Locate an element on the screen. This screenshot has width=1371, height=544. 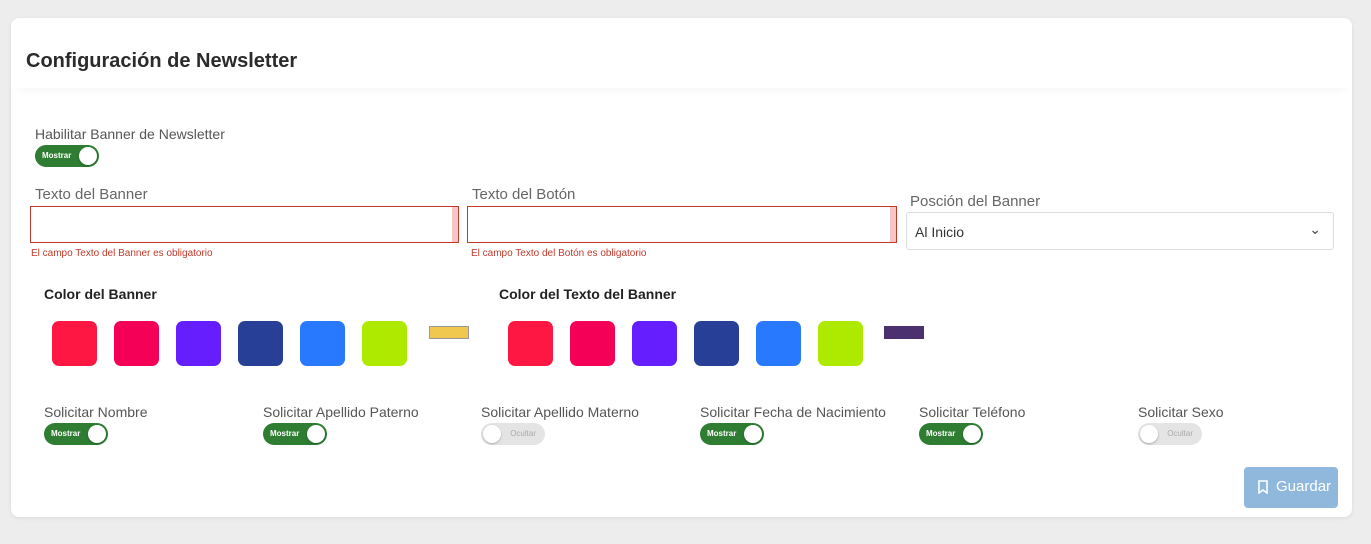
toggle-sexo: Ocultar is located at coordinates (1170, 434).